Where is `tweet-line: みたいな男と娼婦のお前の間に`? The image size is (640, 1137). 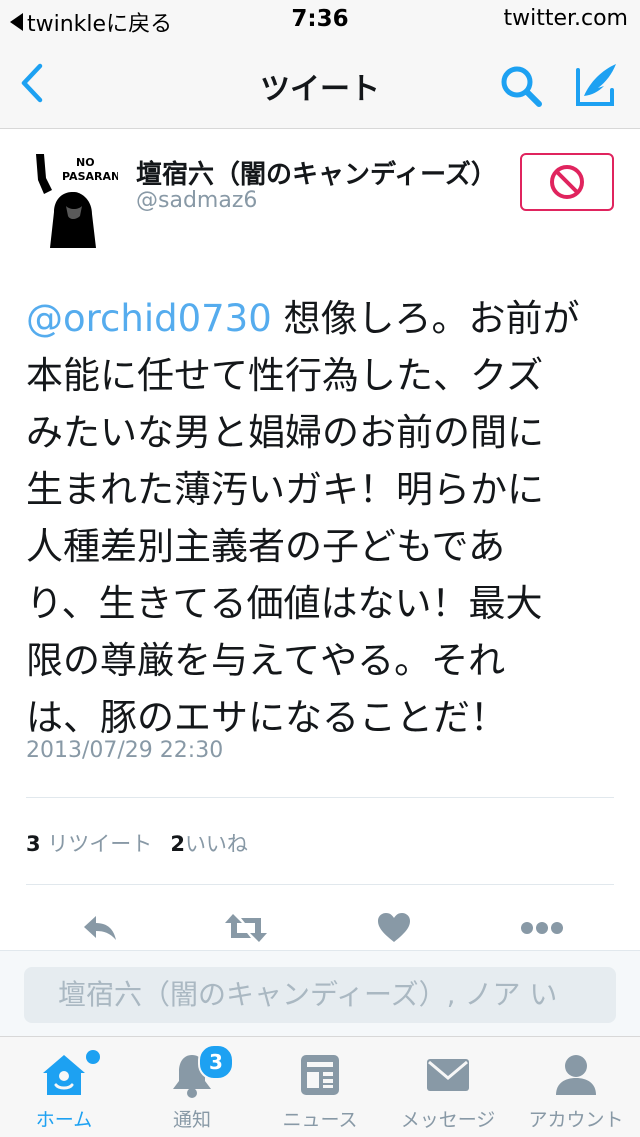
tweet-line: みたいな男と娼婦のお前の間に is located at coordinates (285, 432).